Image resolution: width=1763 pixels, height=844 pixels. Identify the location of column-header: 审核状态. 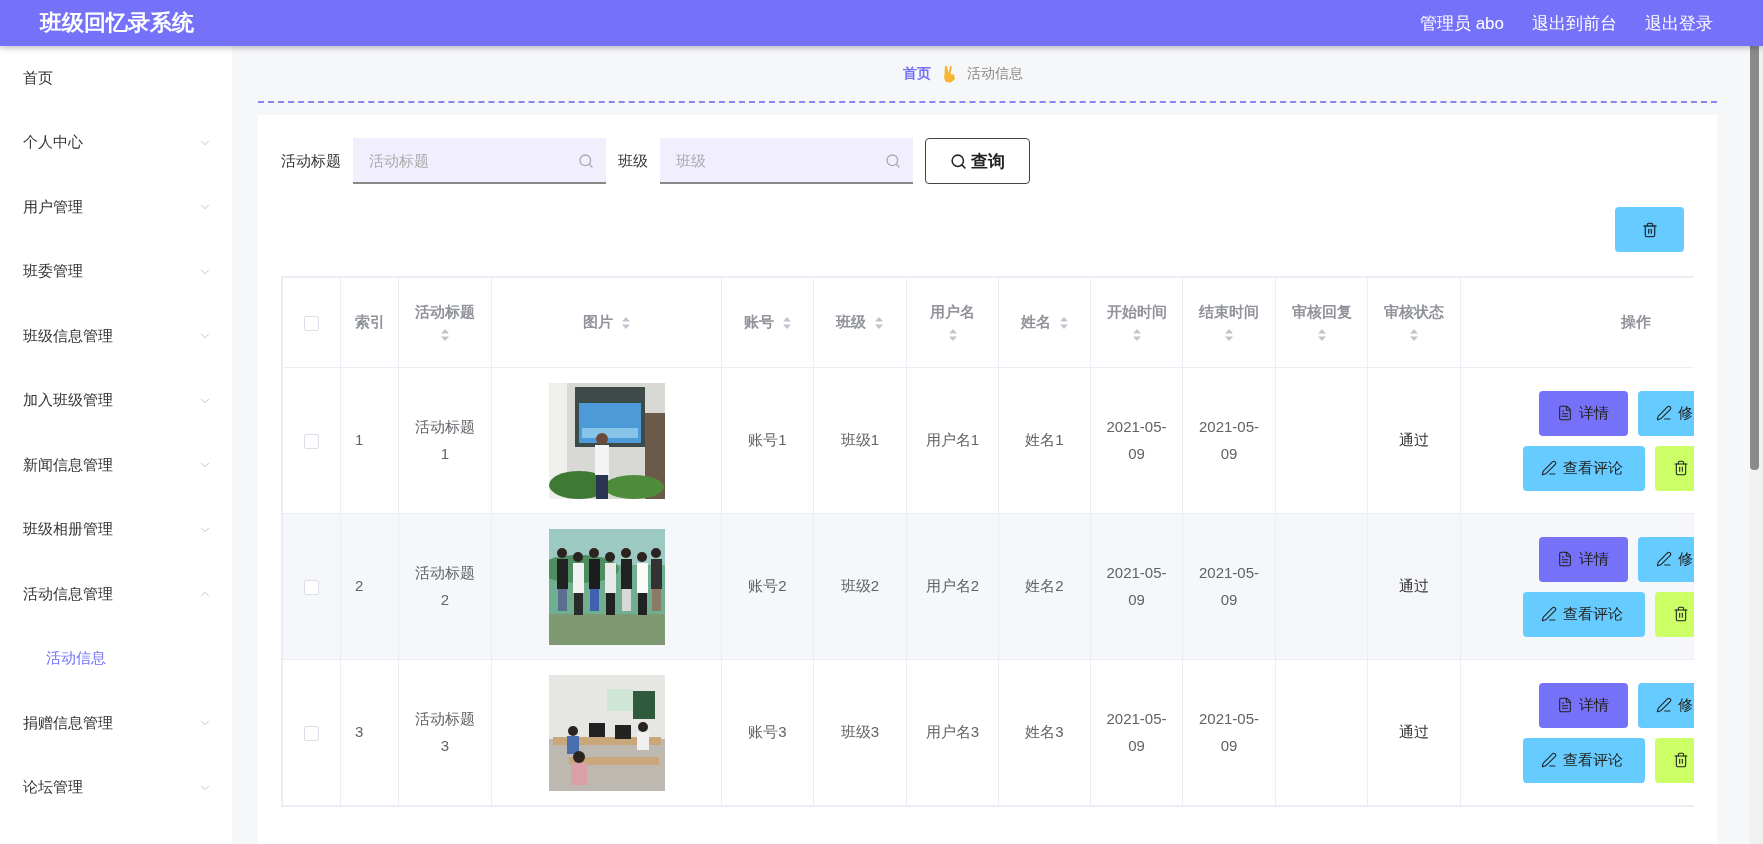
(1414, 322).